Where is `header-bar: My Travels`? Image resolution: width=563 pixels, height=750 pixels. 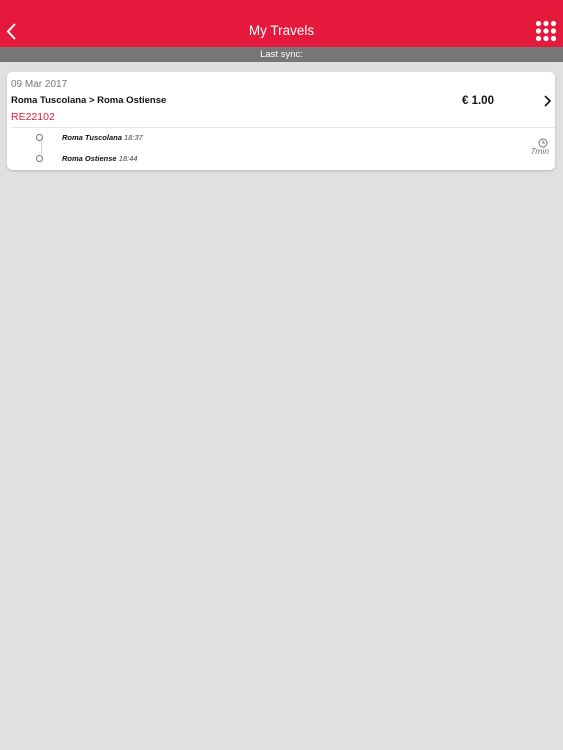 header-bar: My Travels is located at coordinates (281, 23).